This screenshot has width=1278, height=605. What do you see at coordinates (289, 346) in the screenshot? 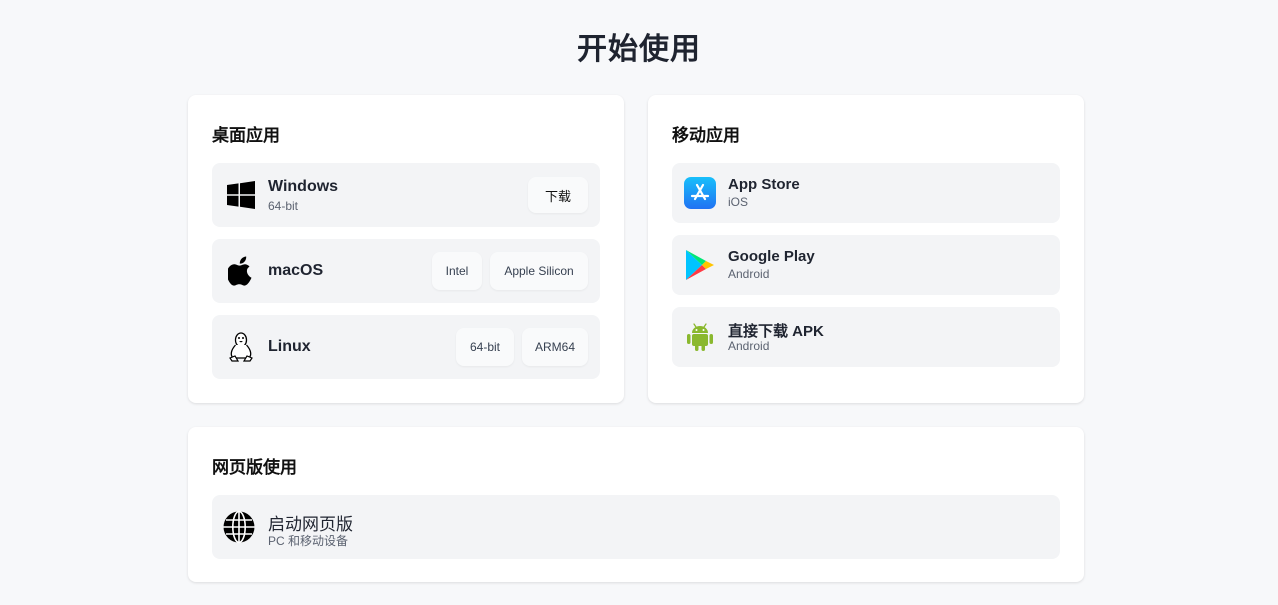
I see `linux-name: Linux` at bounding box center [289, 346].